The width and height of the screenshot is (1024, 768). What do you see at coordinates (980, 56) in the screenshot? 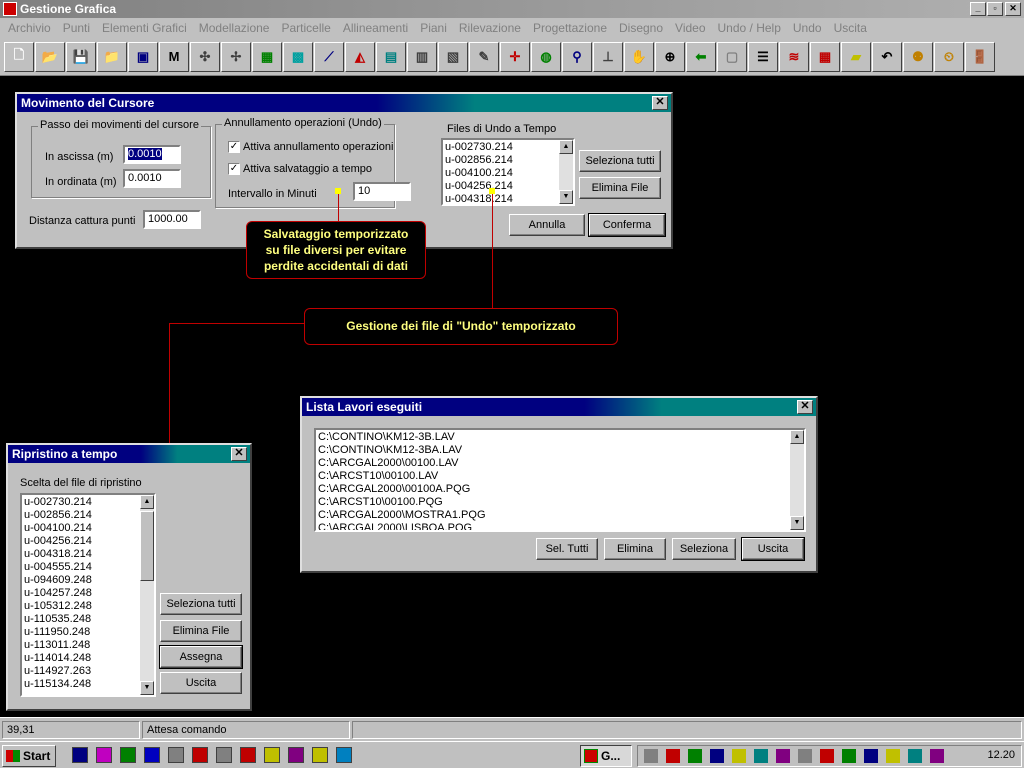
I see `toolbar-button-31: 🚪` at bounding box center [980, 56].